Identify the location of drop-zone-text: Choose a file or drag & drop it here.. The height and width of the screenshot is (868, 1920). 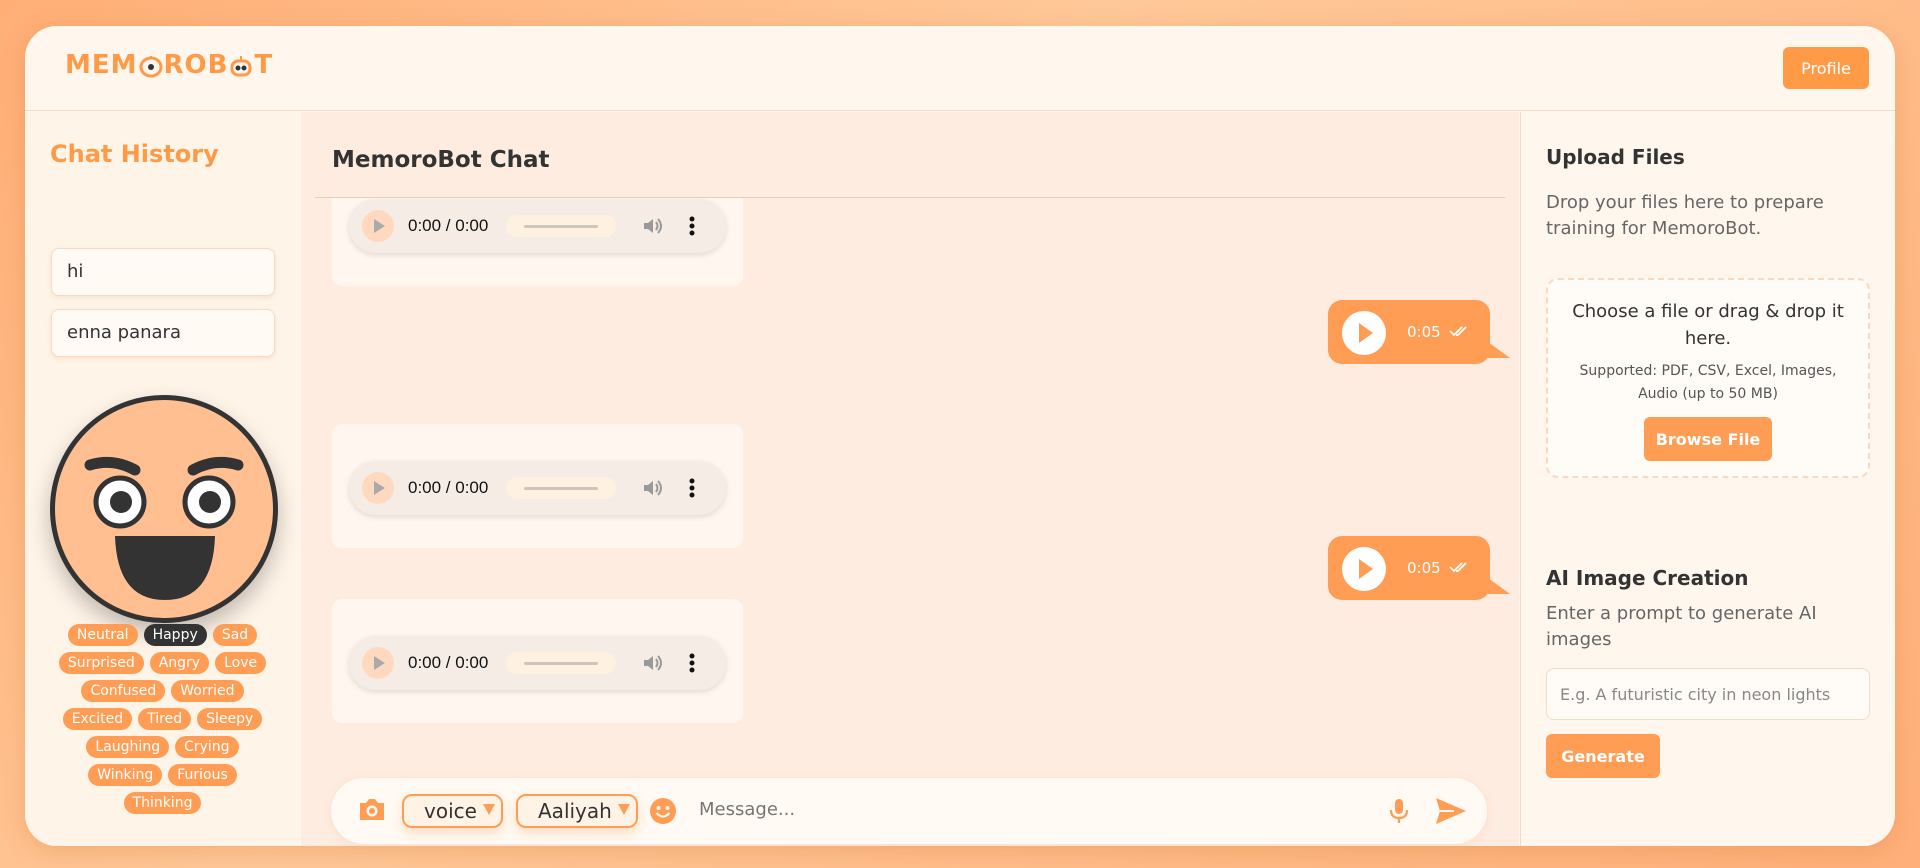
(1708, 325).